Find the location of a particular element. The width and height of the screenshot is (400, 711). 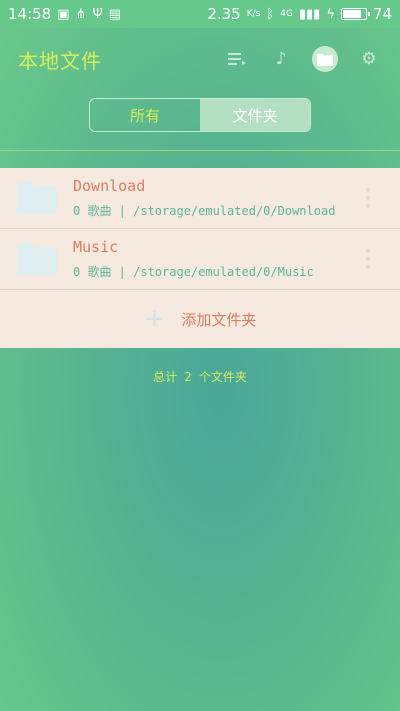

charging-icon: ϟ is located at coordinates (330, 14).